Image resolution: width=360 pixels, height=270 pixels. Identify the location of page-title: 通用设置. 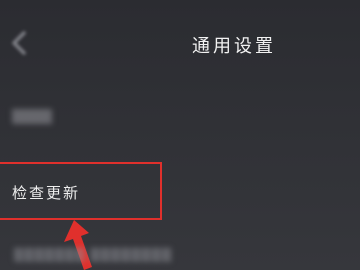
(234, 46).